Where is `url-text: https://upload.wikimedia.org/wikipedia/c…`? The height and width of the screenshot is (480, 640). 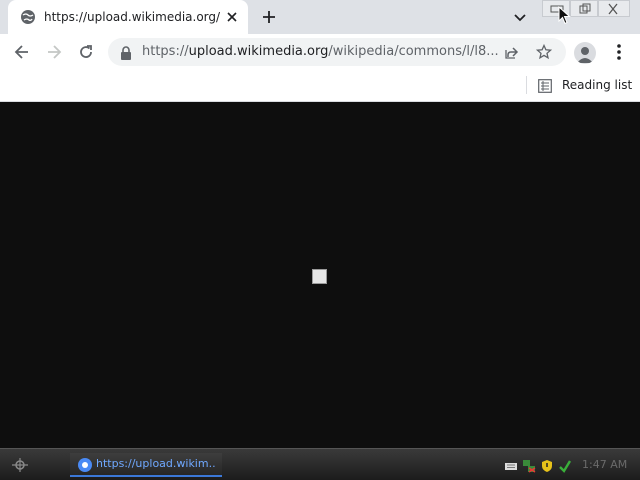
url-text: https://upload.wikimedia.org/wikipedia/c… is located at coordinates (320, 52).